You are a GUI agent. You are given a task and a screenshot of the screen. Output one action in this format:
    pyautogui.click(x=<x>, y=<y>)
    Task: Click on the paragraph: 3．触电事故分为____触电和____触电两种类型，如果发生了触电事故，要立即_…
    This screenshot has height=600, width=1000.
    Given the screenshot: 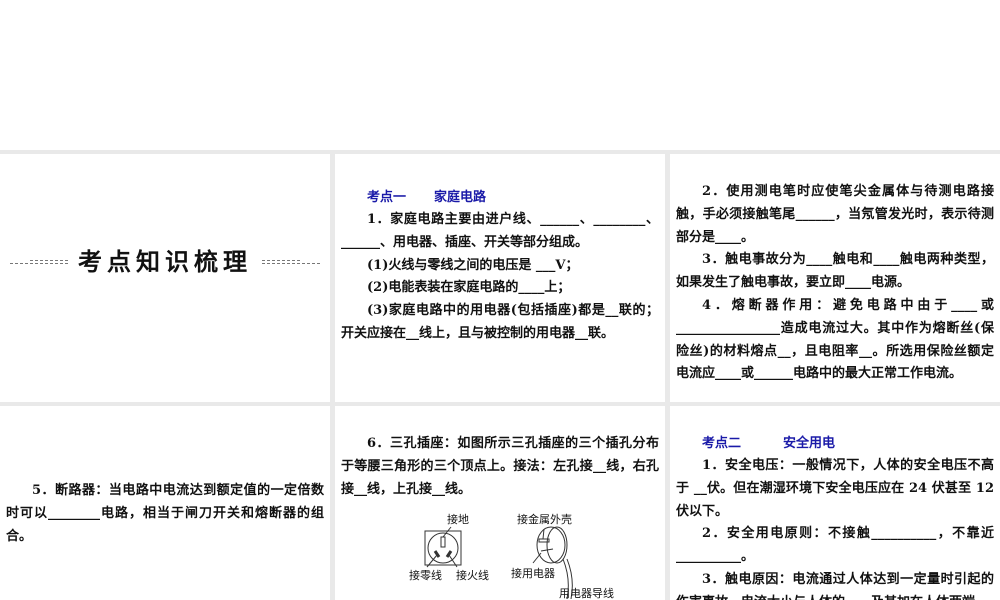 What is the action you would take?
    pyautogui.click(x=835, y=271)
    